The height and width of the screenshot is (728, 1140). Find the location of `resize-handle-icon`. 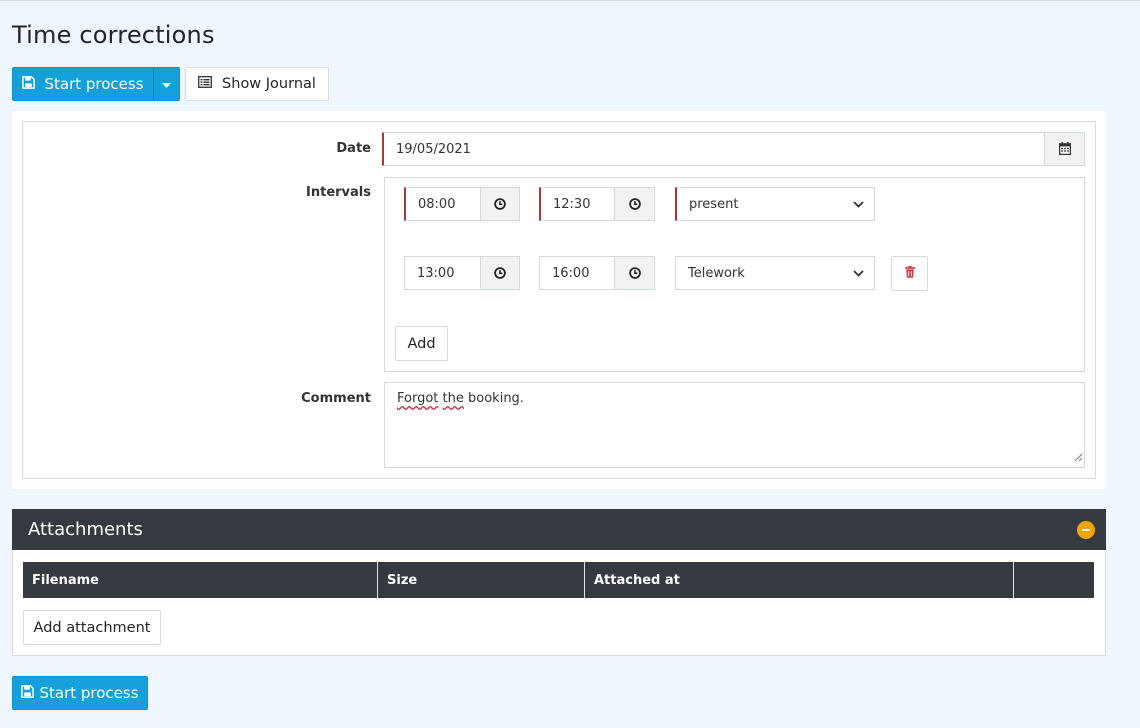

resize-handle-icon is located at coordinates (1078, 457).